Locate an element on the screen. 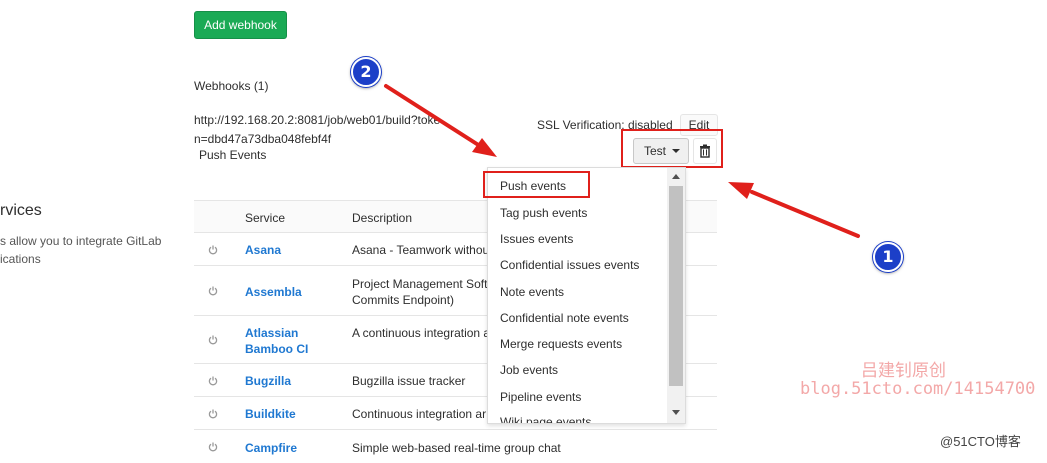 Image resolution: width=1047 pixels, height=463 pixels. arrow-to-test-button is located at coordinates (794, 210).